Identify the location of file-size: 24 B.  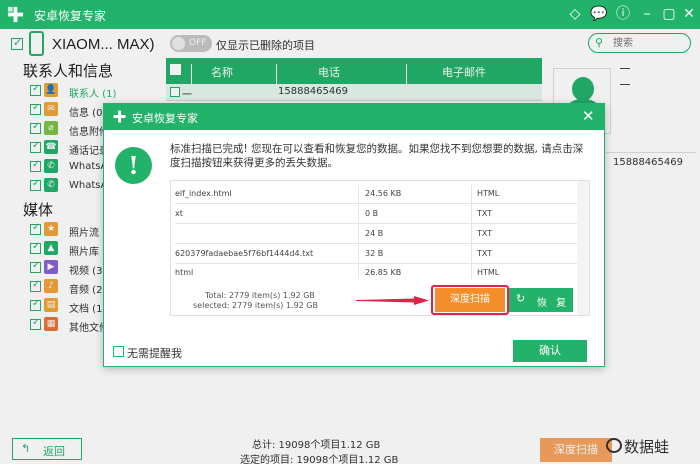
(374, 233).